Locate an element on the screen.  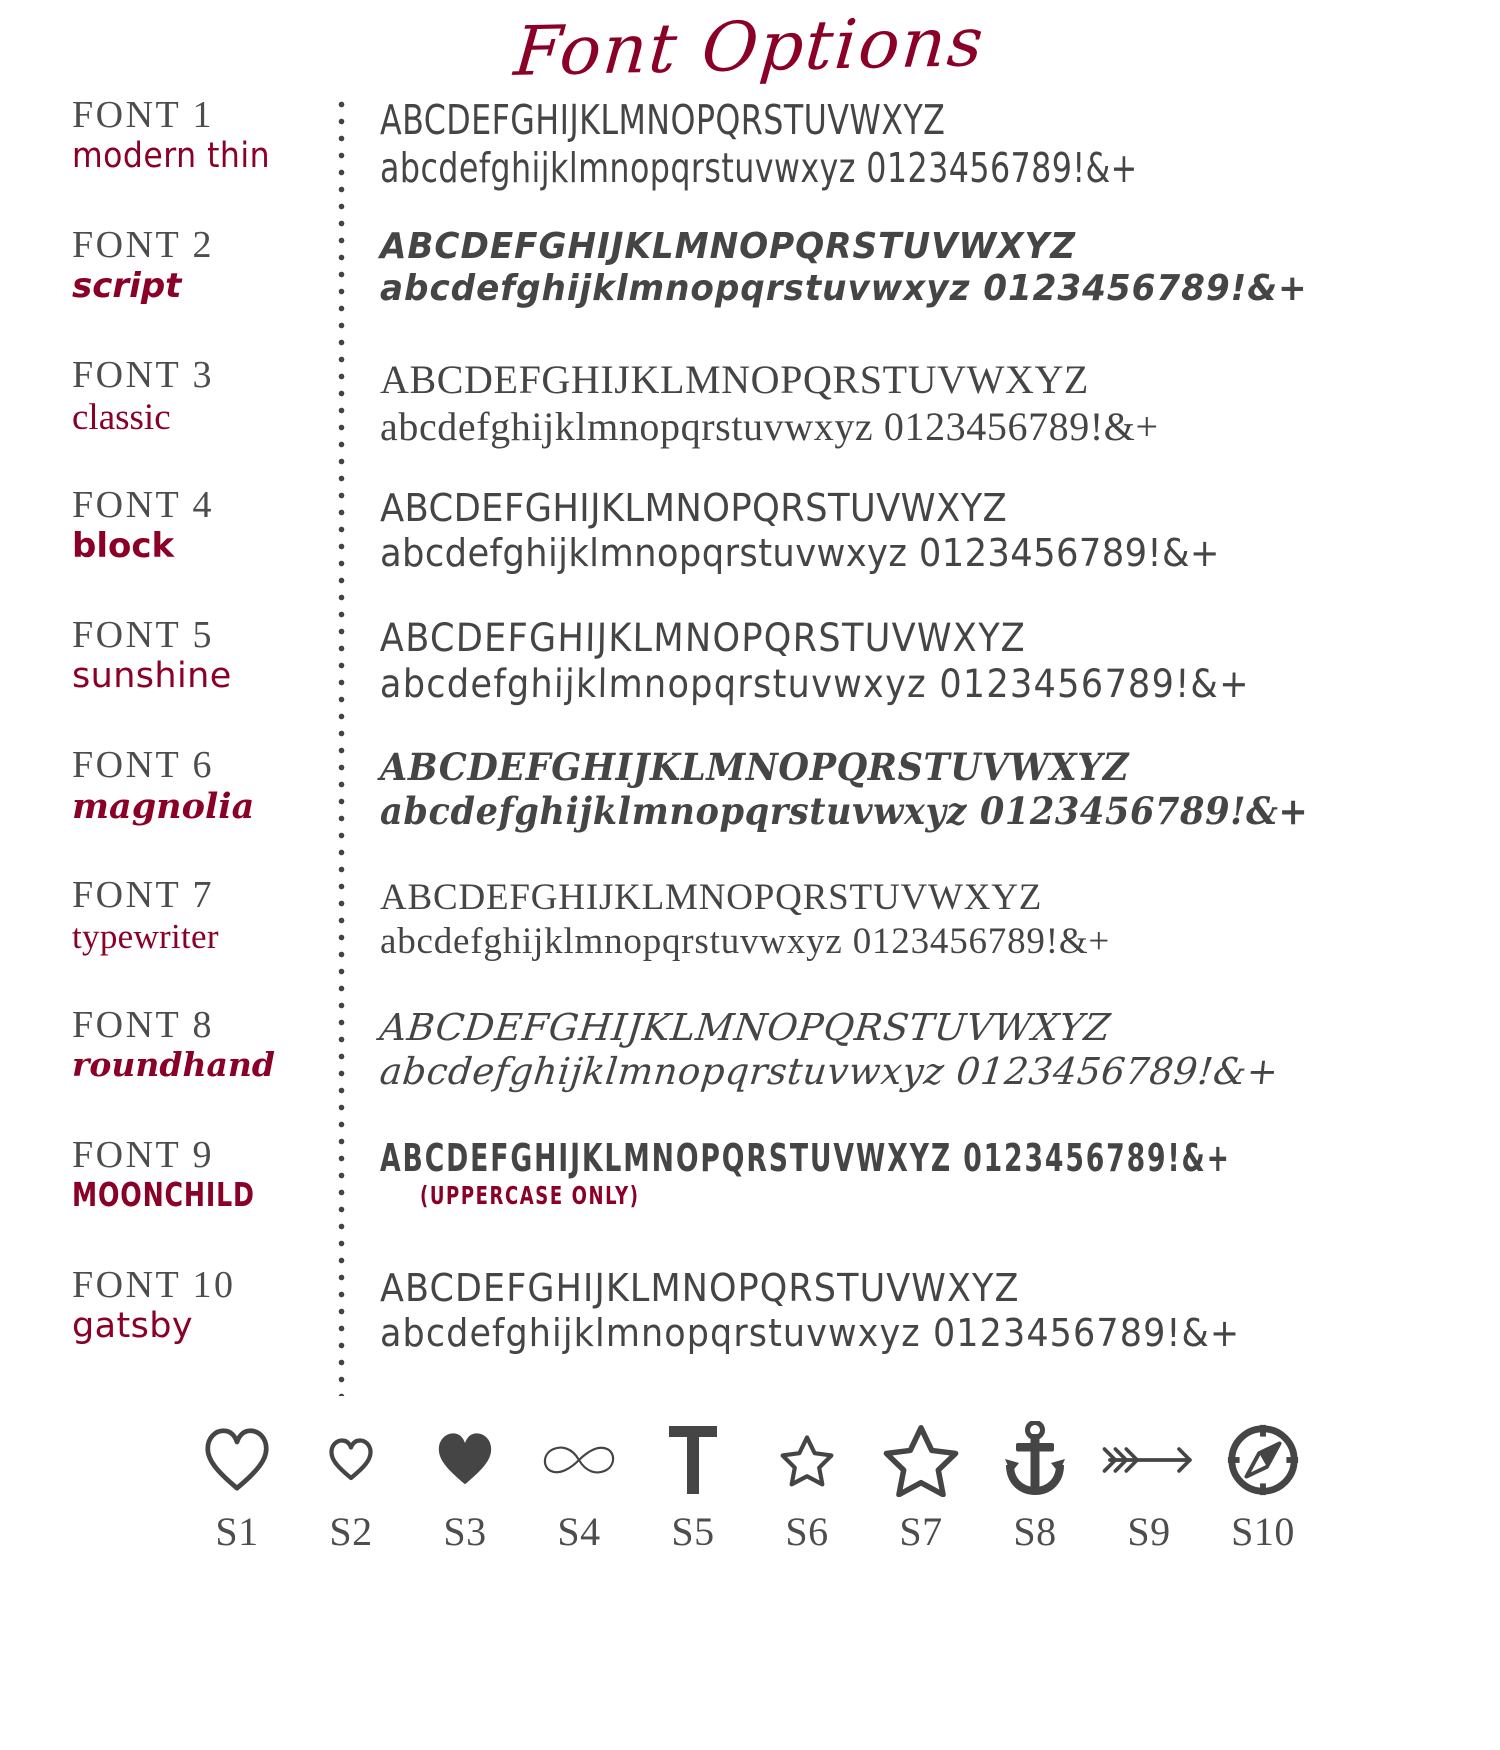
symbol-option-s9: S9 is located at coordinates (1149, 1486).